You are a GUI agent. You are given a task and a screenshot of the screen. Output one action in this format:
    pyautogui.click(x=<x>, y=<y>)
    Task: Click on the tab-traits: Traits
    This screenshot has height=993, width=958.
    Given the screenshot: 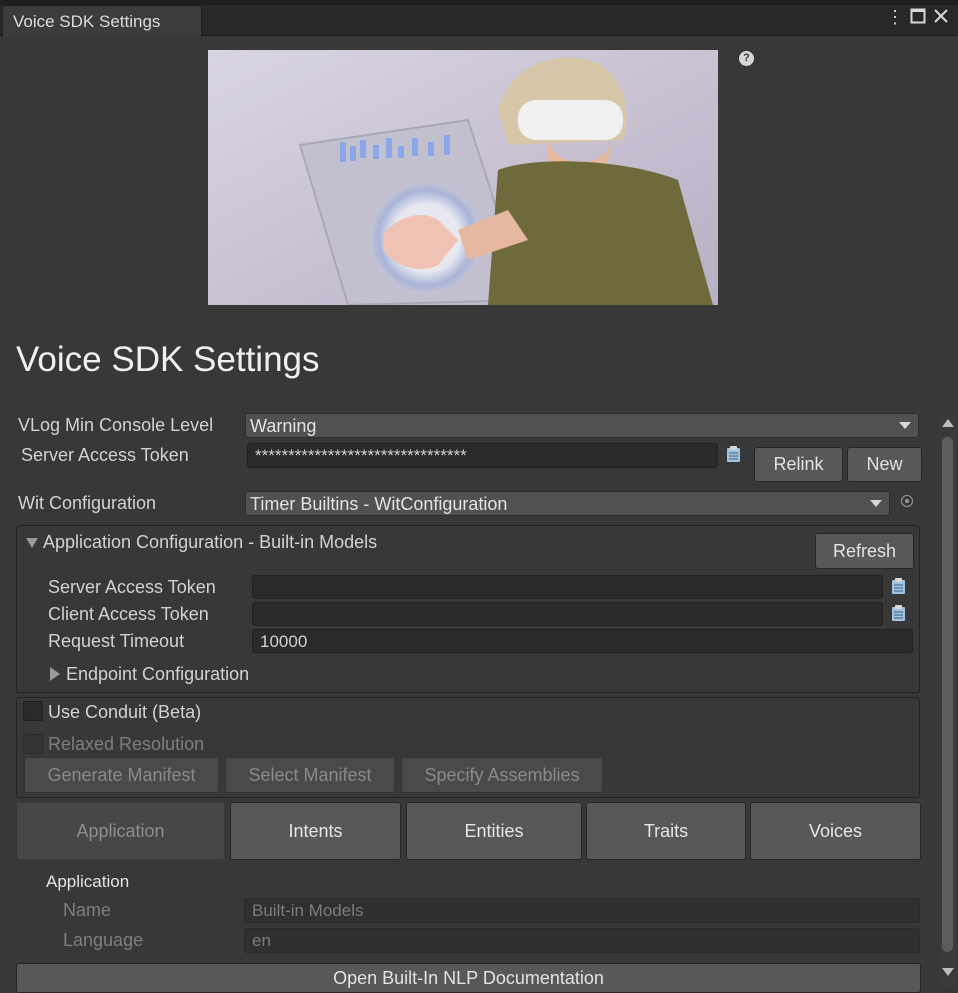 What is the action you would take?
    pyautogui.click(x=666, y=831)
    